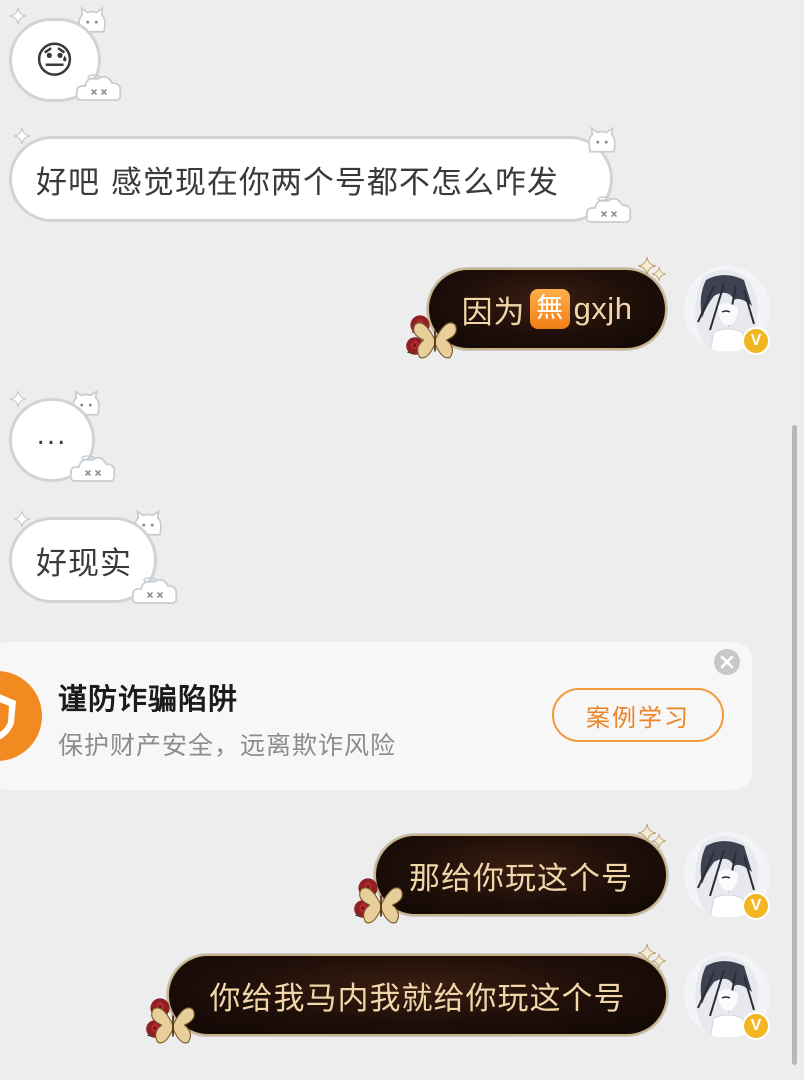  What do you see at coordinates (493, 312) in the screenshot?
I see `message-text: 因为` at bounding box center [493, 312].